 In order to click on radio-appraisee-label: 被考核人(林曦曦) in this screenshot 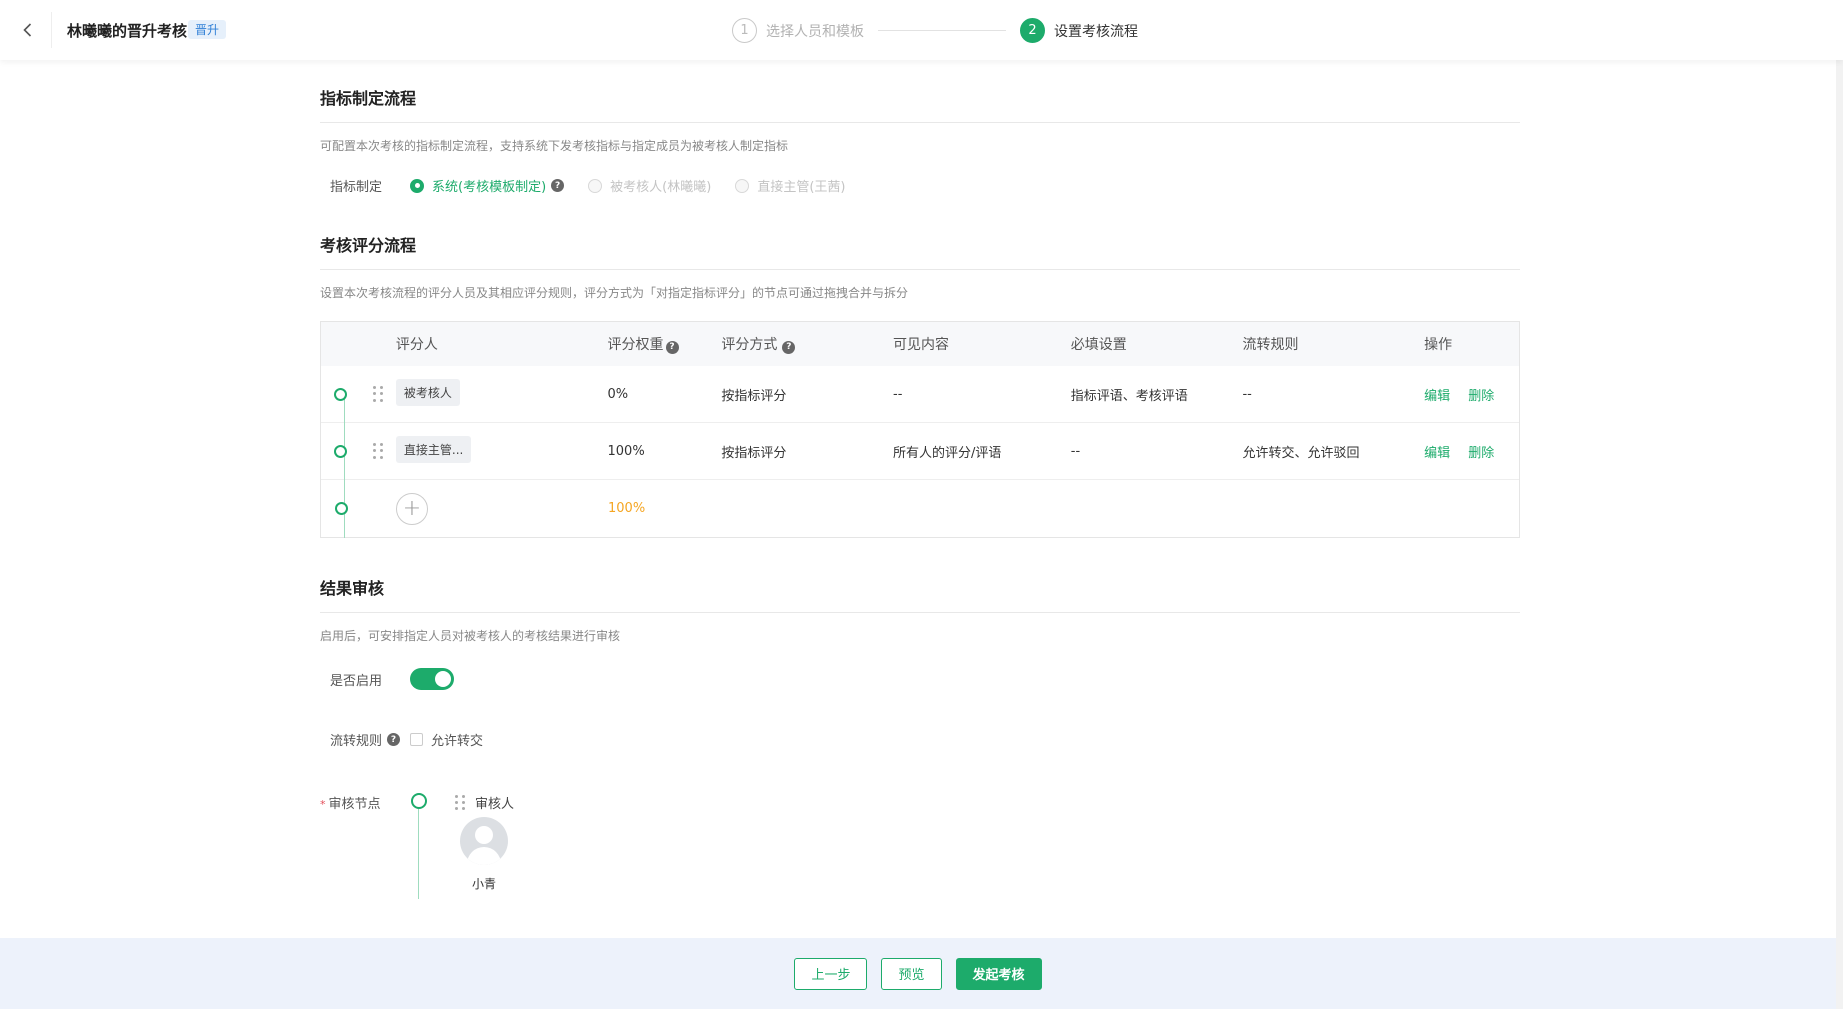, I will do `click(661, 187)`.